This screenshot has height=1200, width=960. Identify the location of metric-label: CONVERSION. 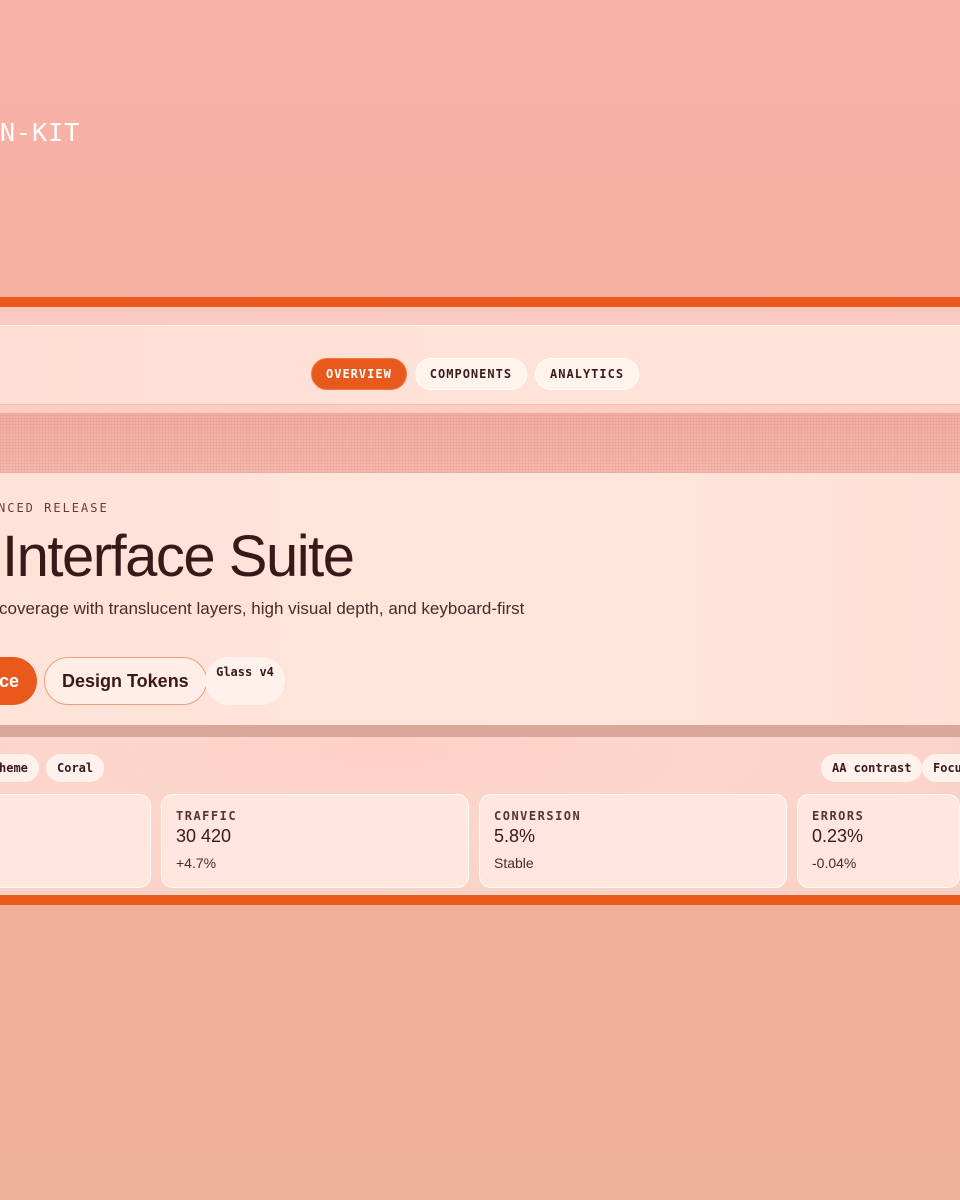
(538, 816).